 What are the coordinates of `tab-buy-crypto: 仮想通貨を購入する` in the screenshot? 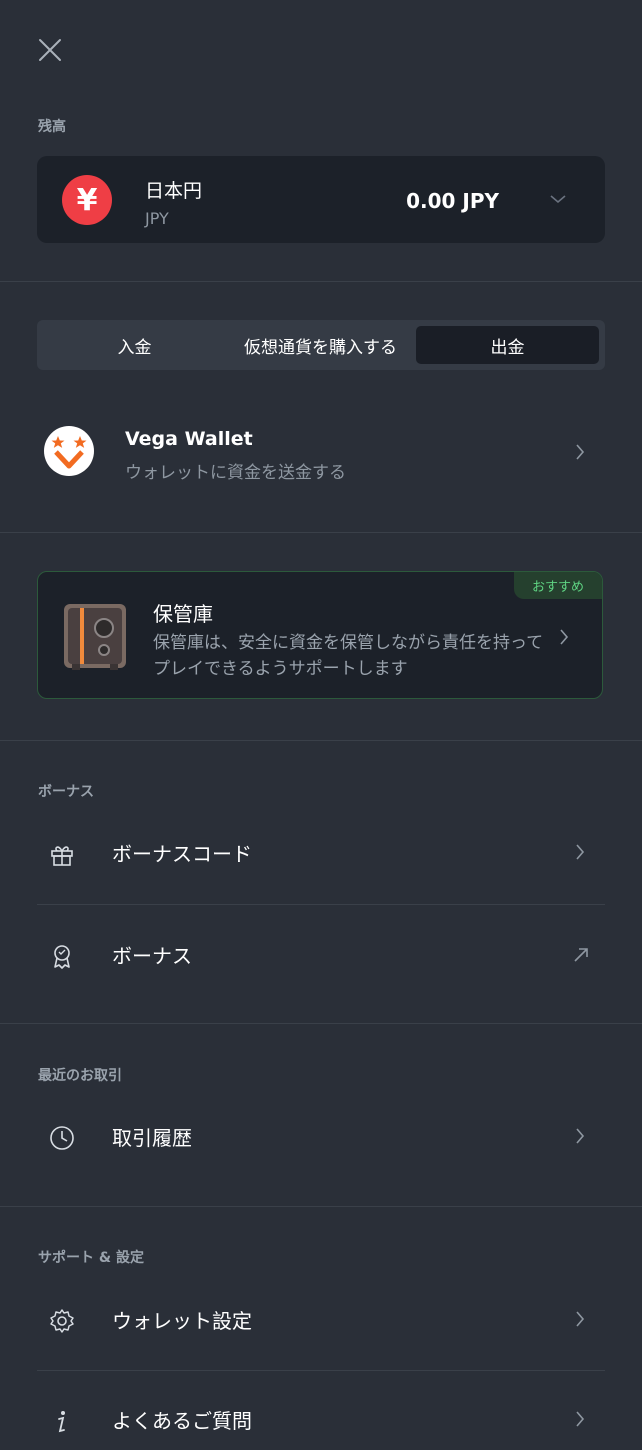 It's located at (320, 345).